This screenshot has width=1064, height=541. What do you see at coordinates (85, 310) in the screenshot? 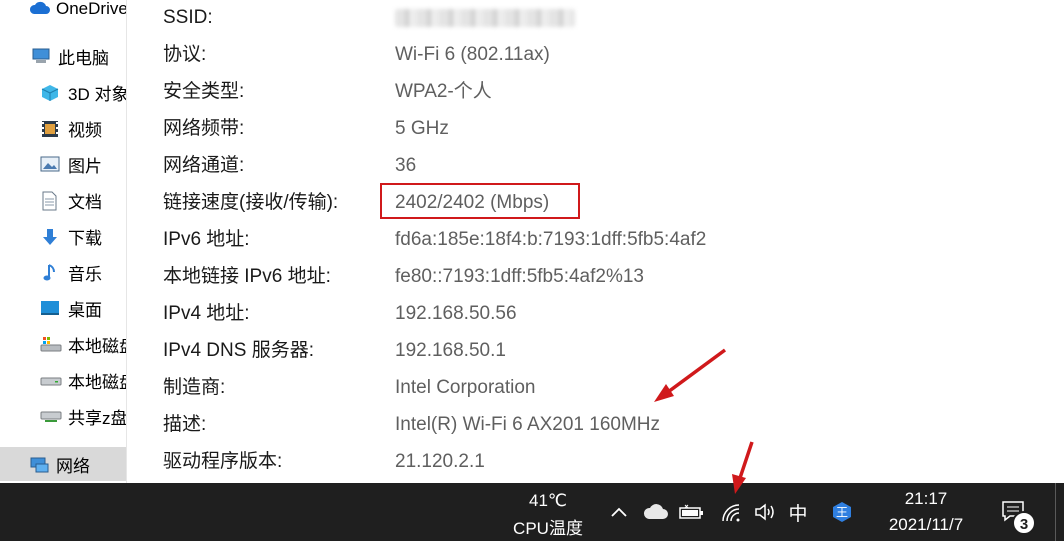
I see `nav-item-label: 桌面` at bounding box center [85, 310].